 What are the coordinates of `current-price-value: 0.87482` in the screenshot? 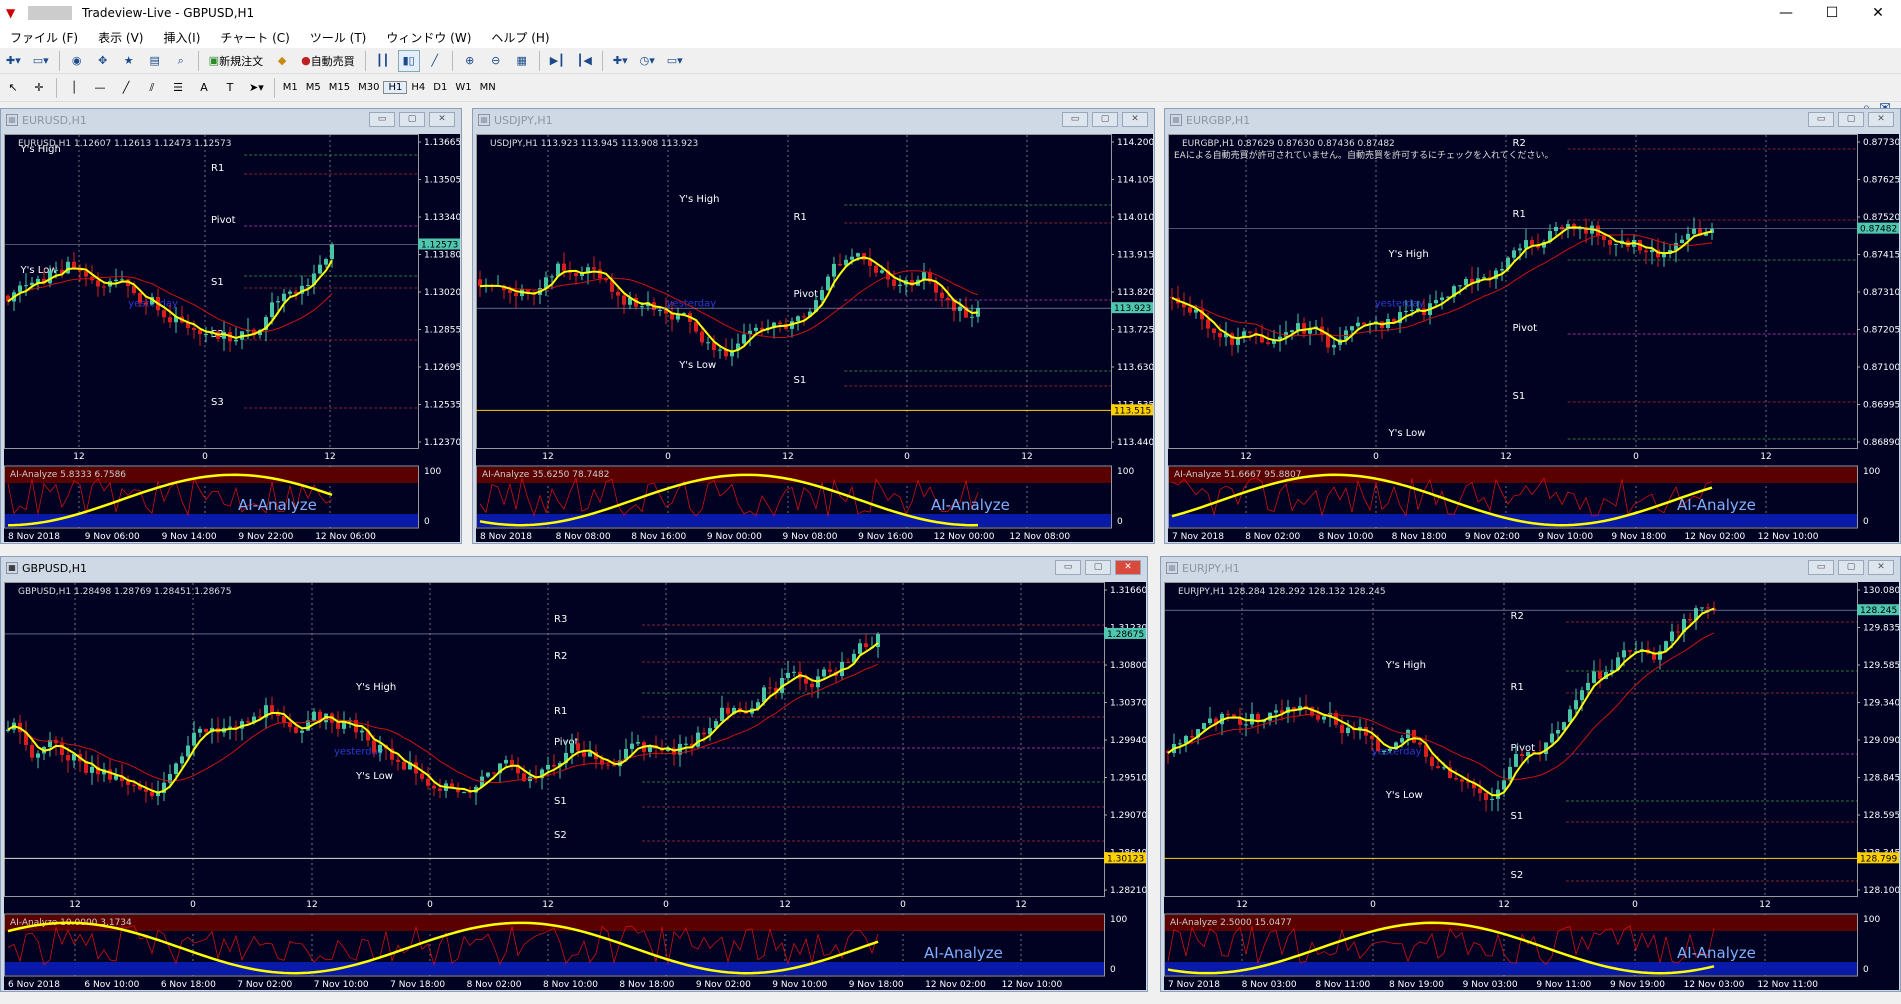 It's located at (1878, 230).